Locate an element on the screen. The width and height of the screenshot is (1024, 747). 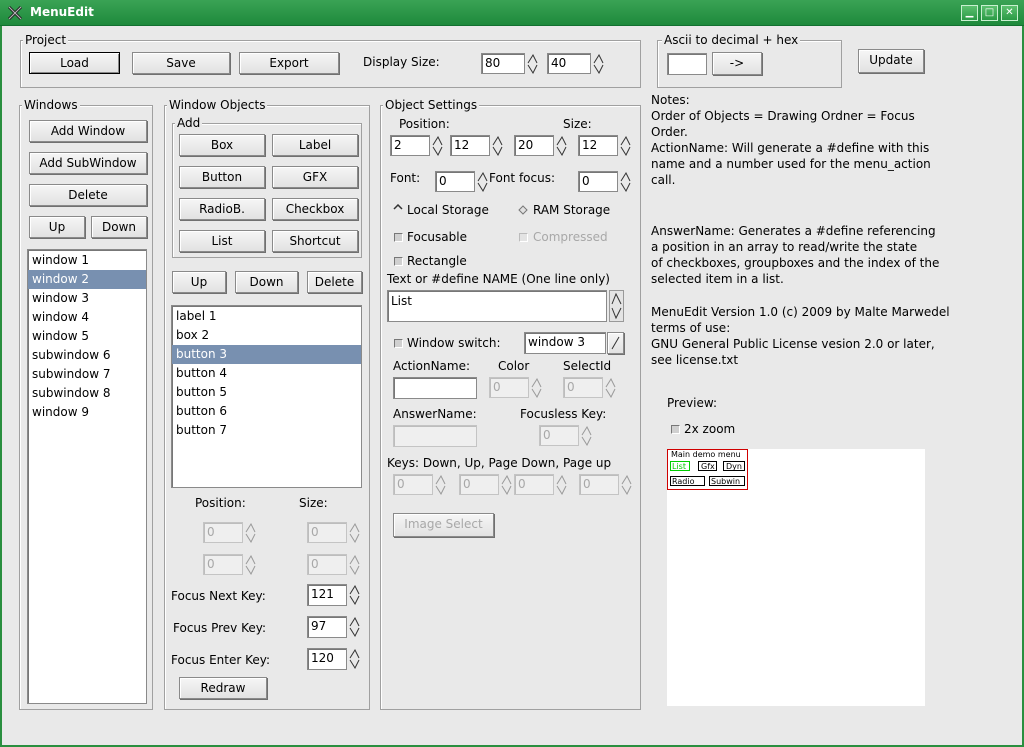
color-spin-icon is located at coordinates (536, 387).